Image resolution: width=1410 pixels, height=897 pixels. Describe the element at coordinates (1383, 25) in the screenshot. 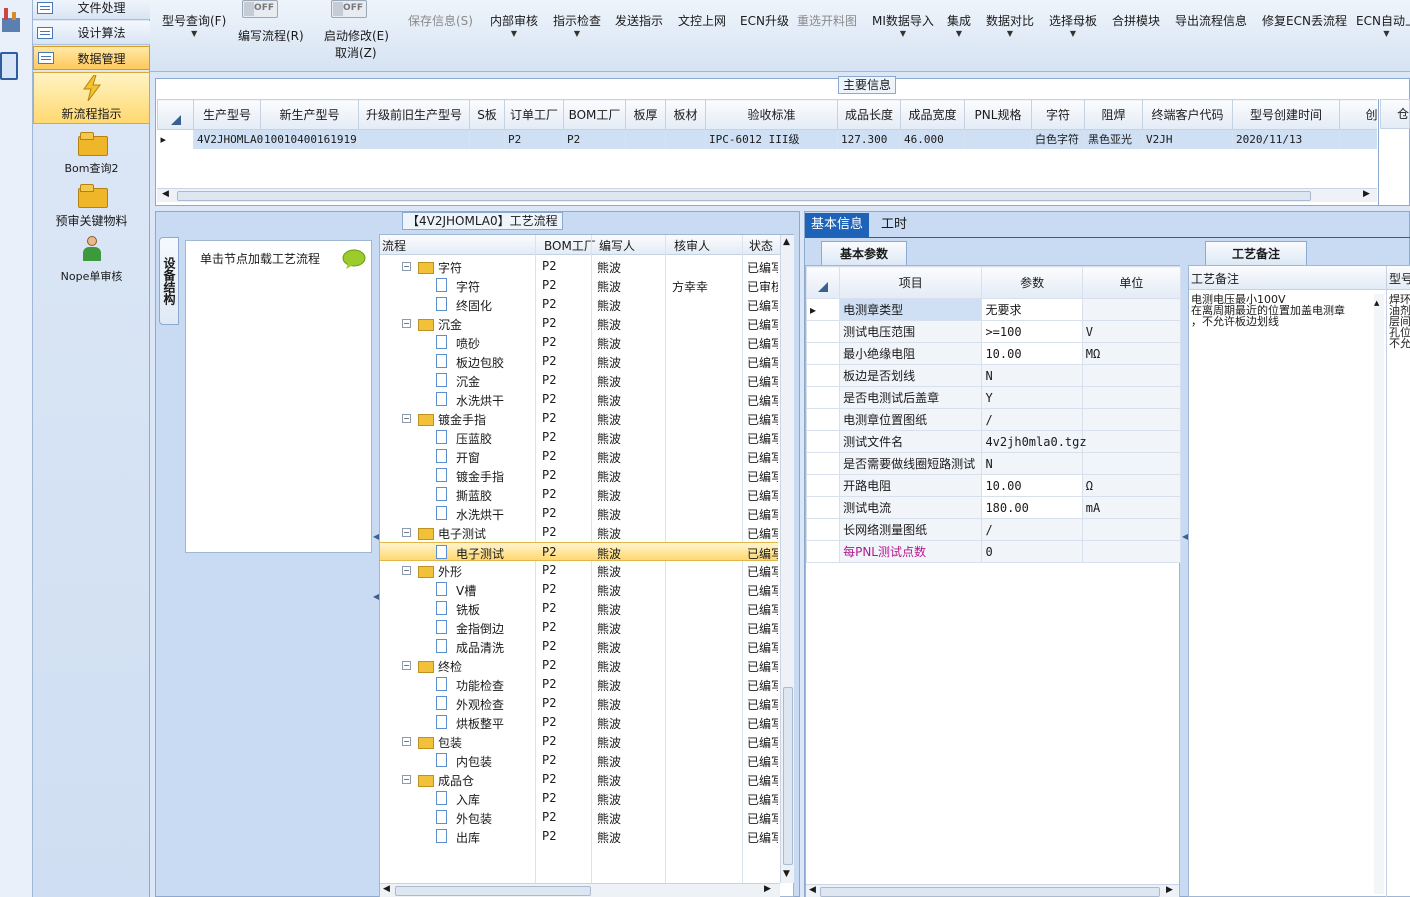

I see `ecn-auto-button: ECN自动上▼` at that location.